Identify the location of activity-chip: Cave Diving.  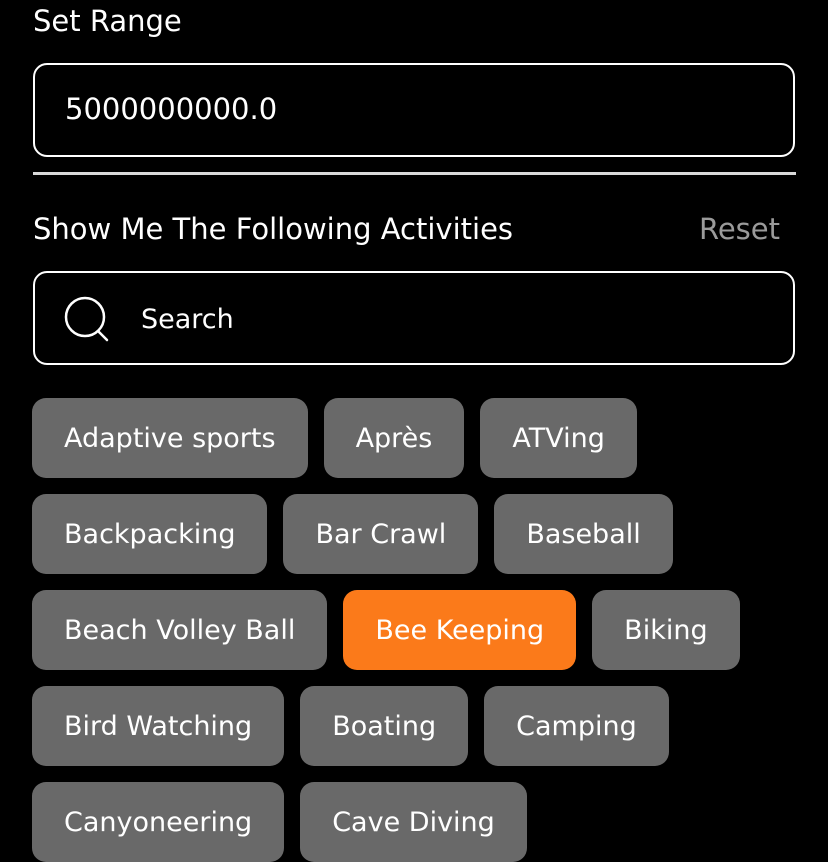
(413, 822).